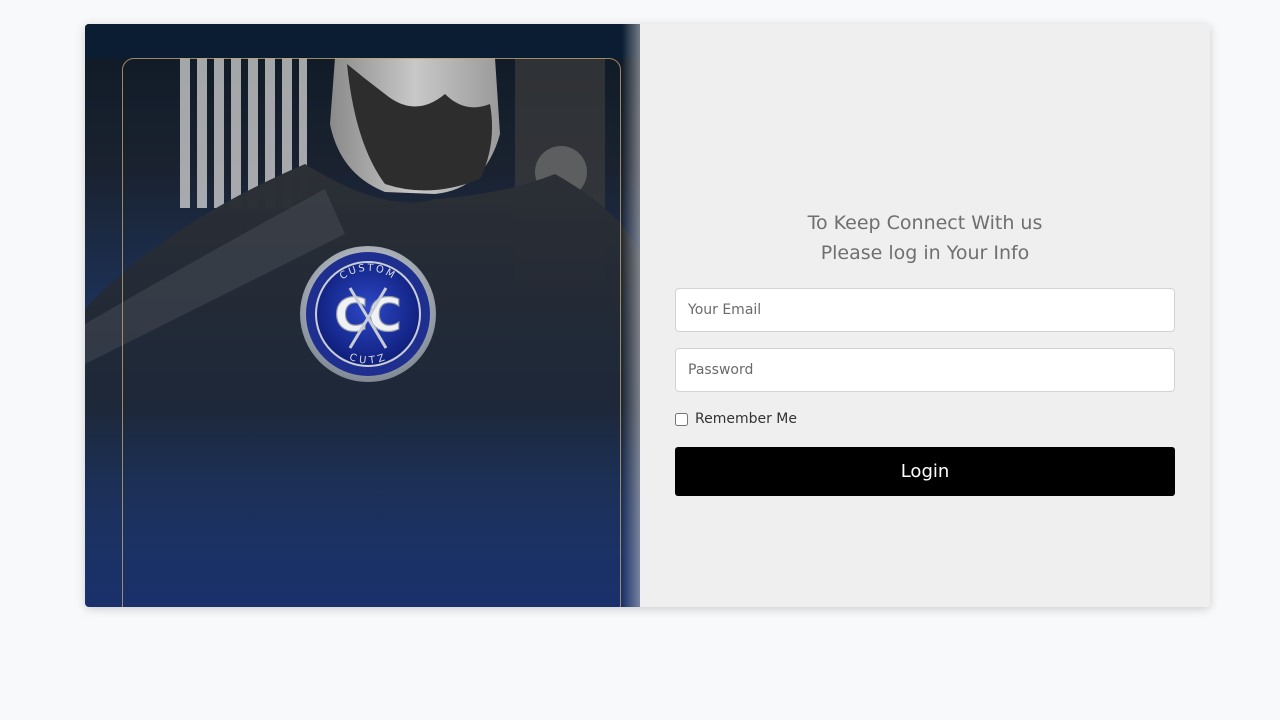 The image size is (1280, 720). I want to click on remember-me-checkbox, so click(681, 419).